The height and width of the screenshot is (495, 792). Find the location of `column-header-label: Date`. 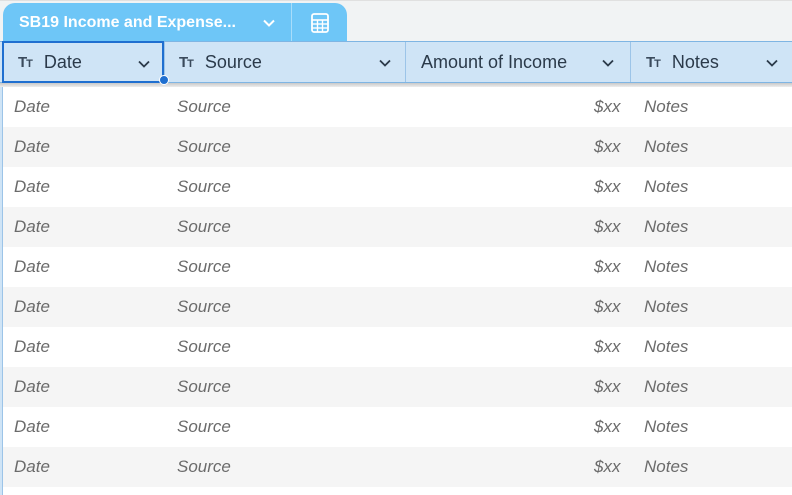

column-header-label: Date is located at coordinates (62, 61).